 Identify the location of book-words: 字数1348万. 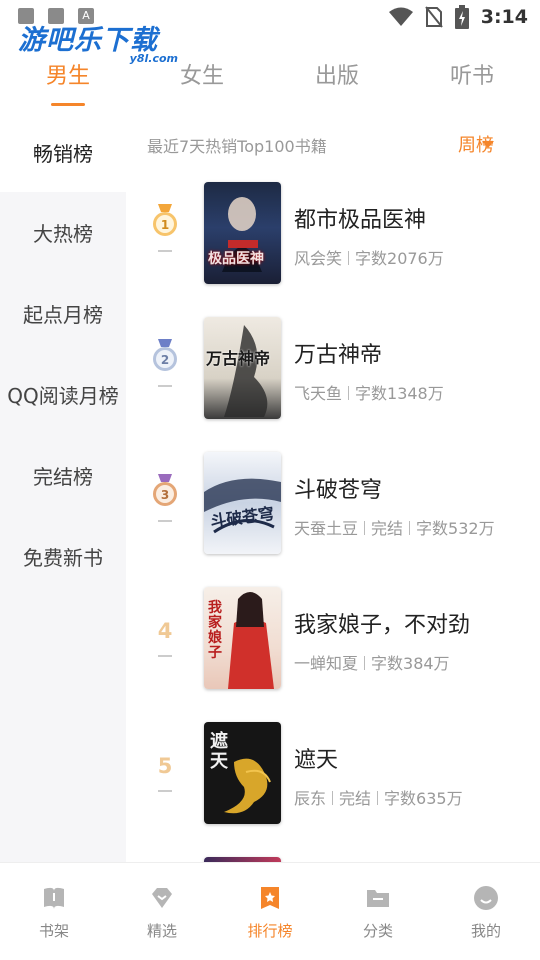
(399, 393).